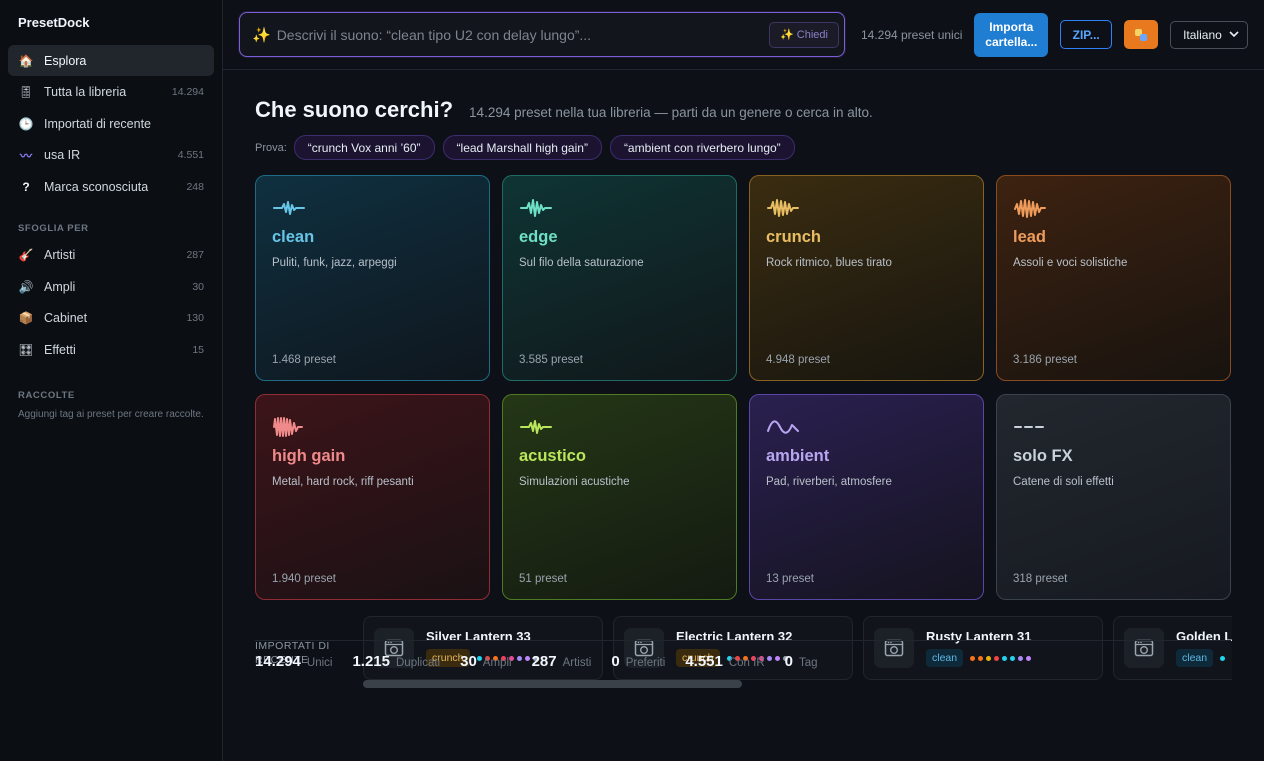 The image size is (1264, 761). Describe the element at coordinates (544, 661) in the screenshot. I see `stat-value: 287` at that location.